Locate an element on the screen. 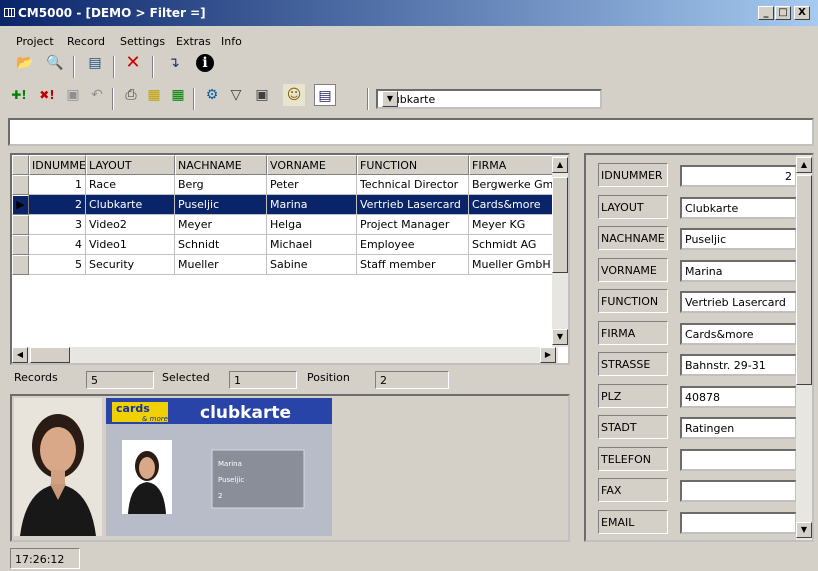 The width and height of the screenshot is (818, 571). card-batch-icon: ▦ is located at coordinates (178, 95).